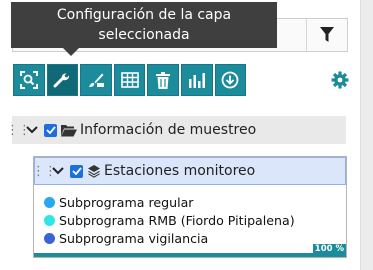 This screenshot has height=270, width=373. I want to click on legend-item: Subprograma regular, so click(169, 202).